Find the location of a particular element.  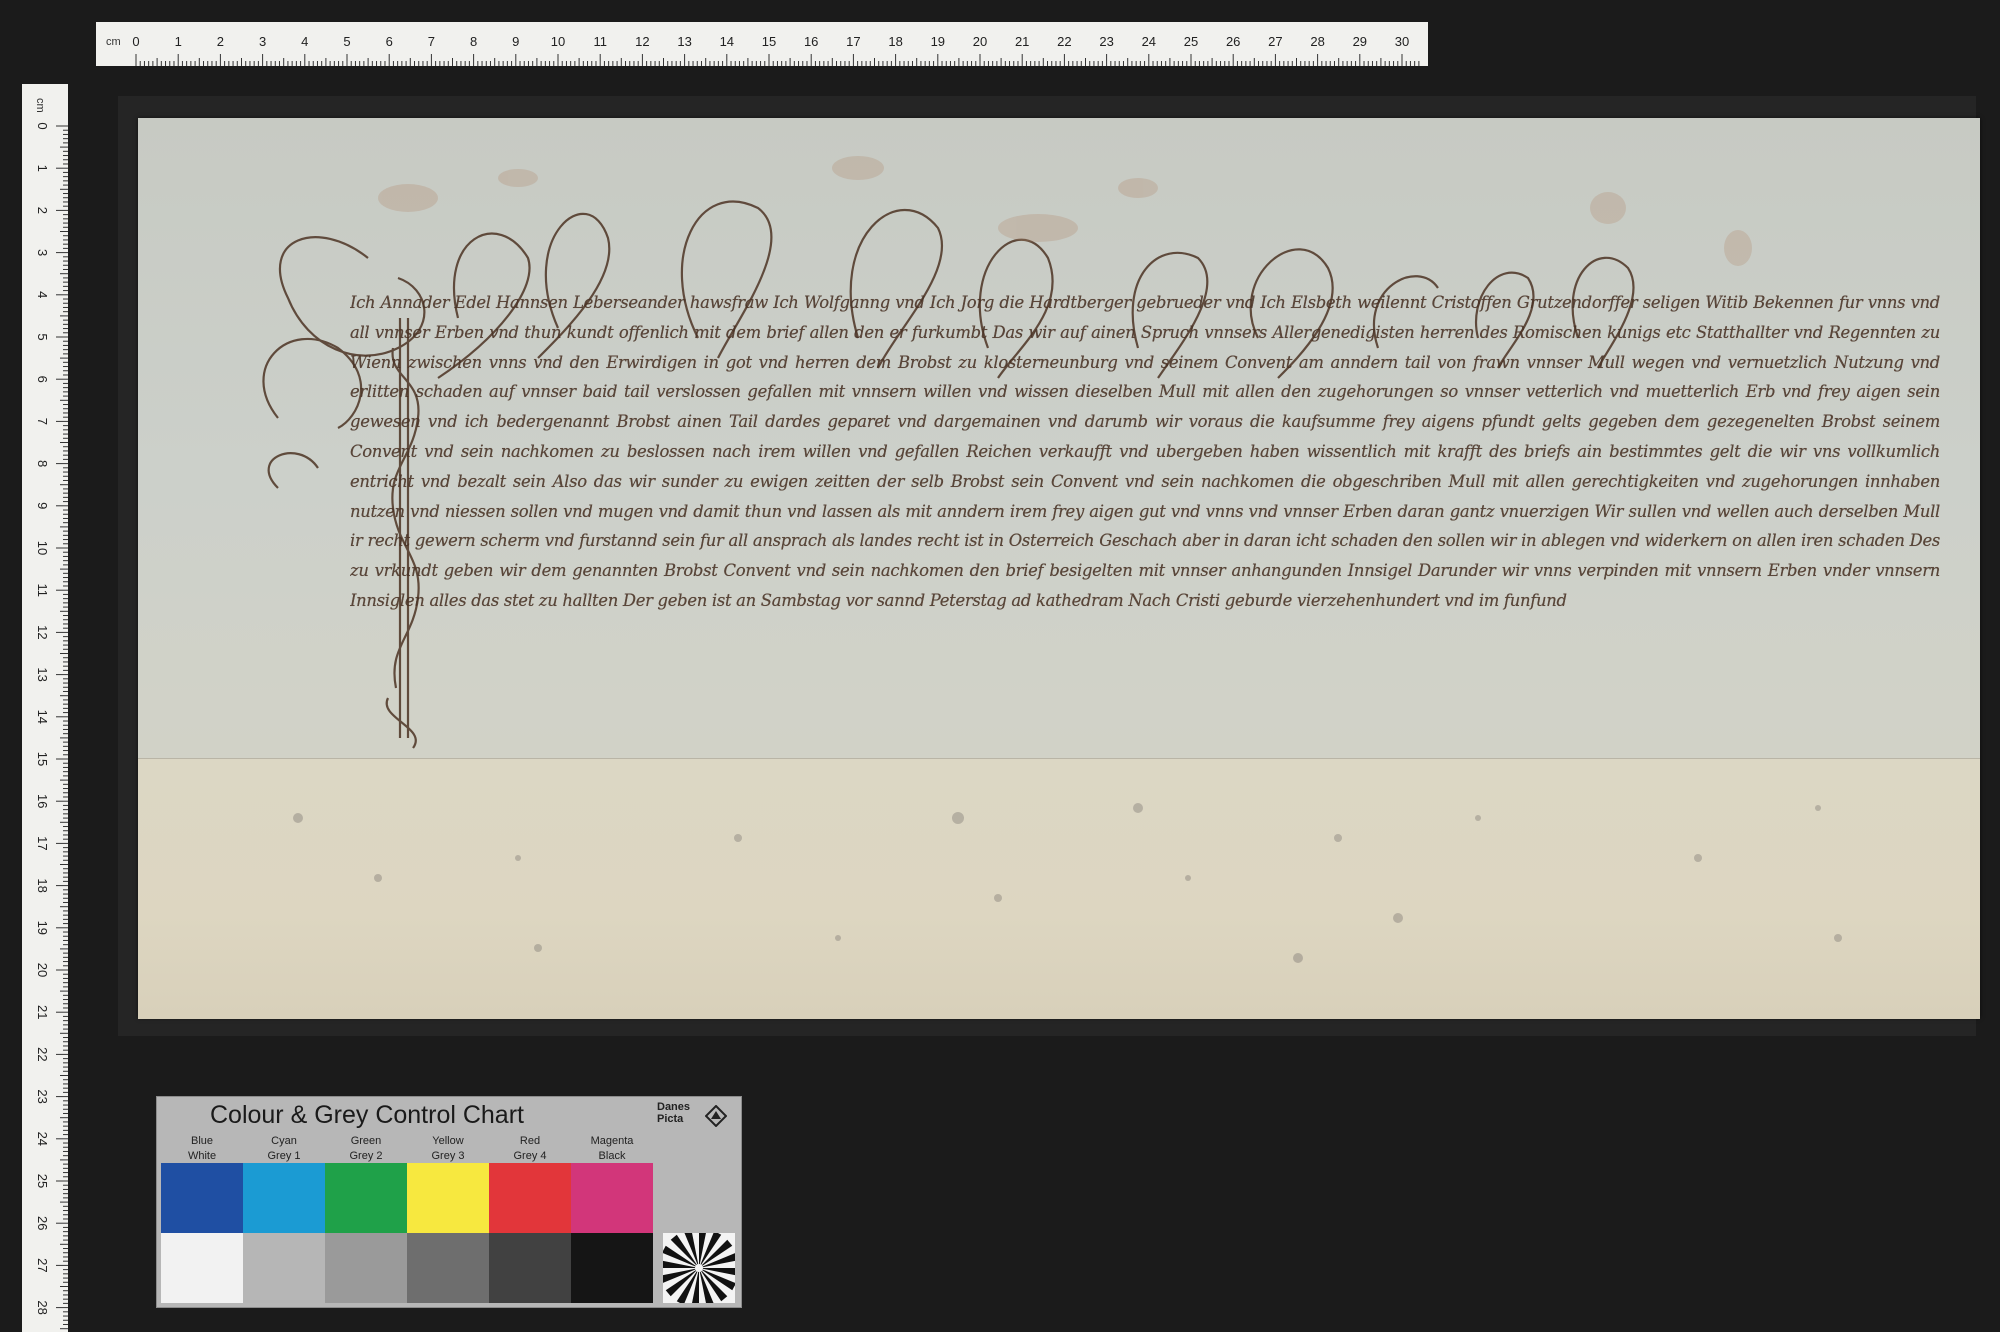

patch-label-bottom: Grey 1 is located at coordinates (284, 1156).